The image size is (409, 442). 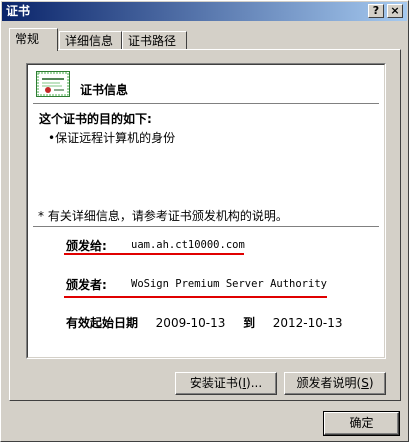 What do you see at coordinates (112, 138) in the screenshot?
I see `purpose-item: •保证远程计算机的身份` at bounding box center [112, 138].